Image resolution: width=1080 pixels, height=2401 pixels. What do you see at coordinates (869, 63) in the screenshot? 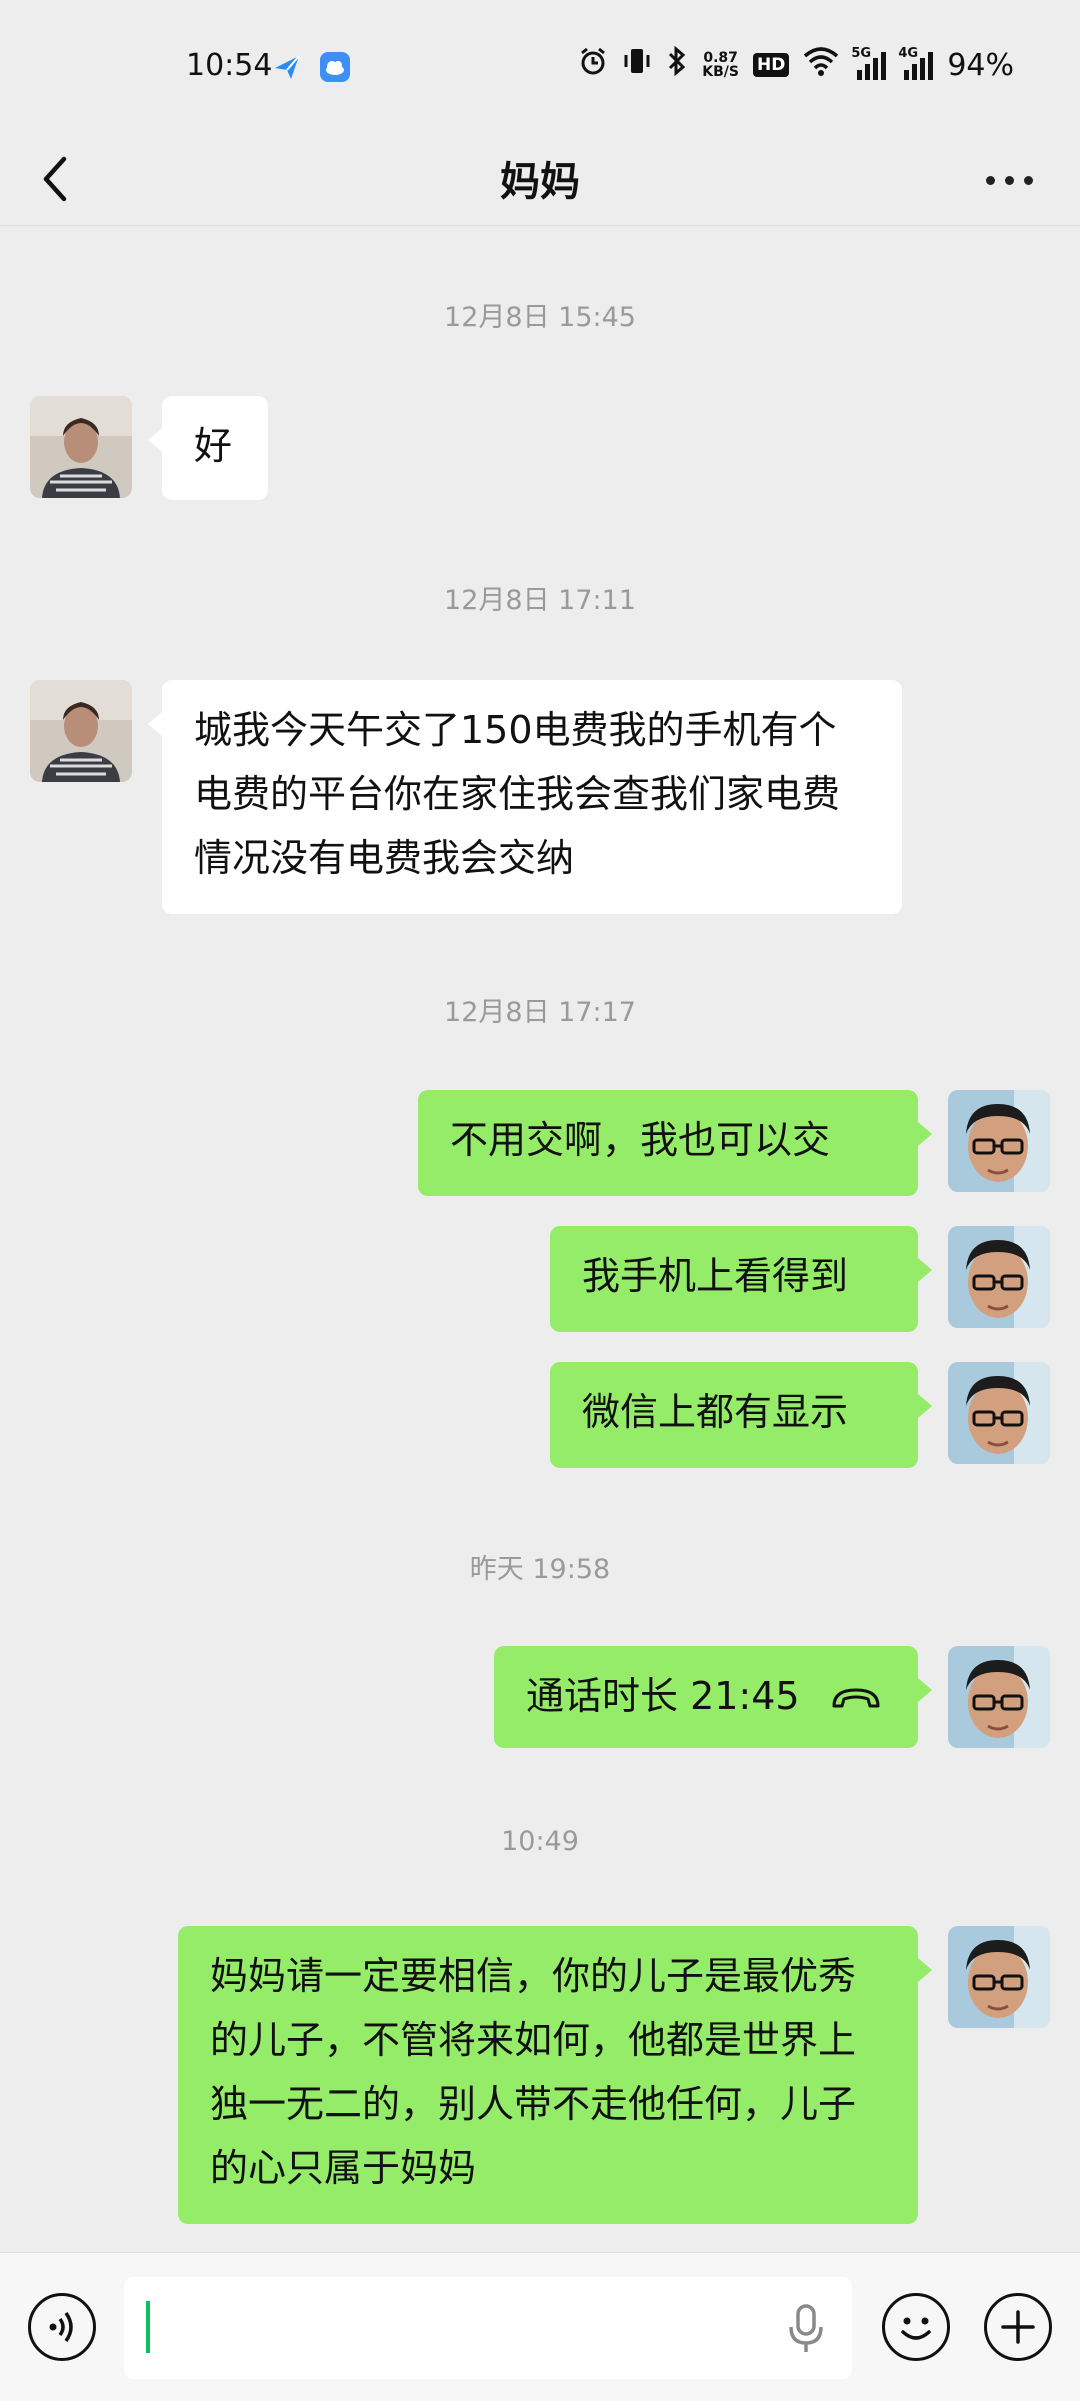
I see `signal-5g-icon: 5G` at bounding box center [869, 63].